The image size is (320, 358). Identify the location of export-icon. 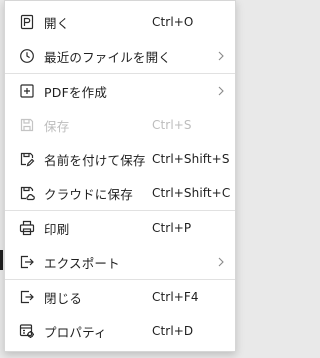
(27, 262).